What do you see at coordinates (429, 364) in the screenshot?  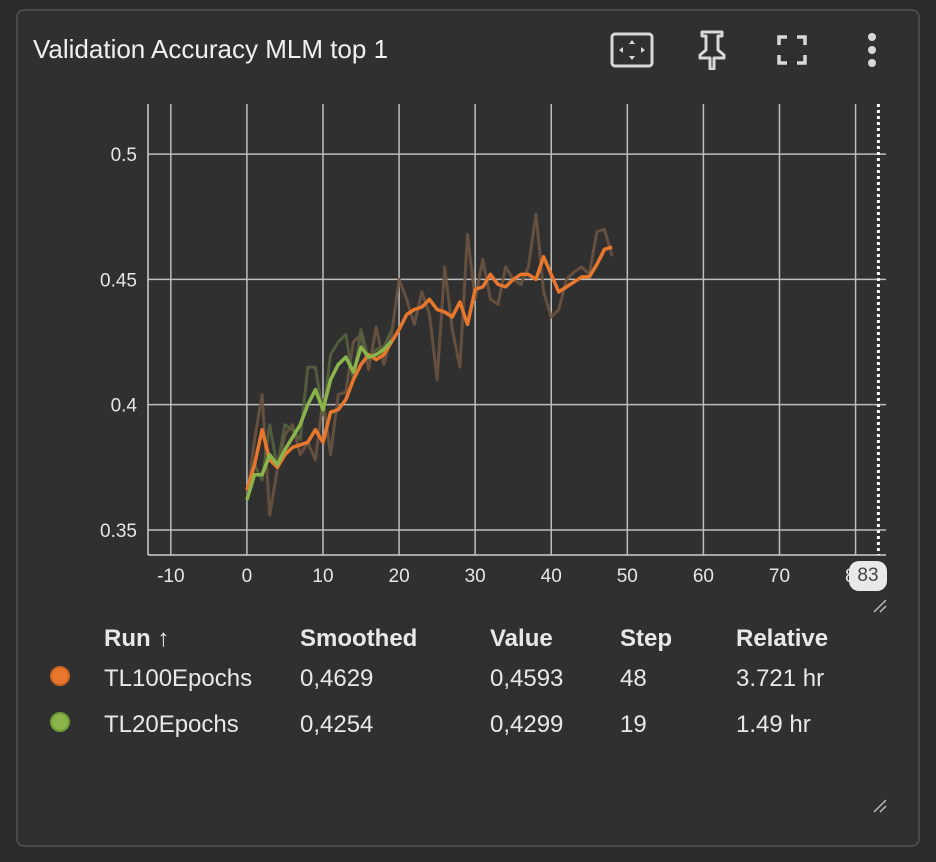 I see `raw-series-line` at bounding box center [429, 364].